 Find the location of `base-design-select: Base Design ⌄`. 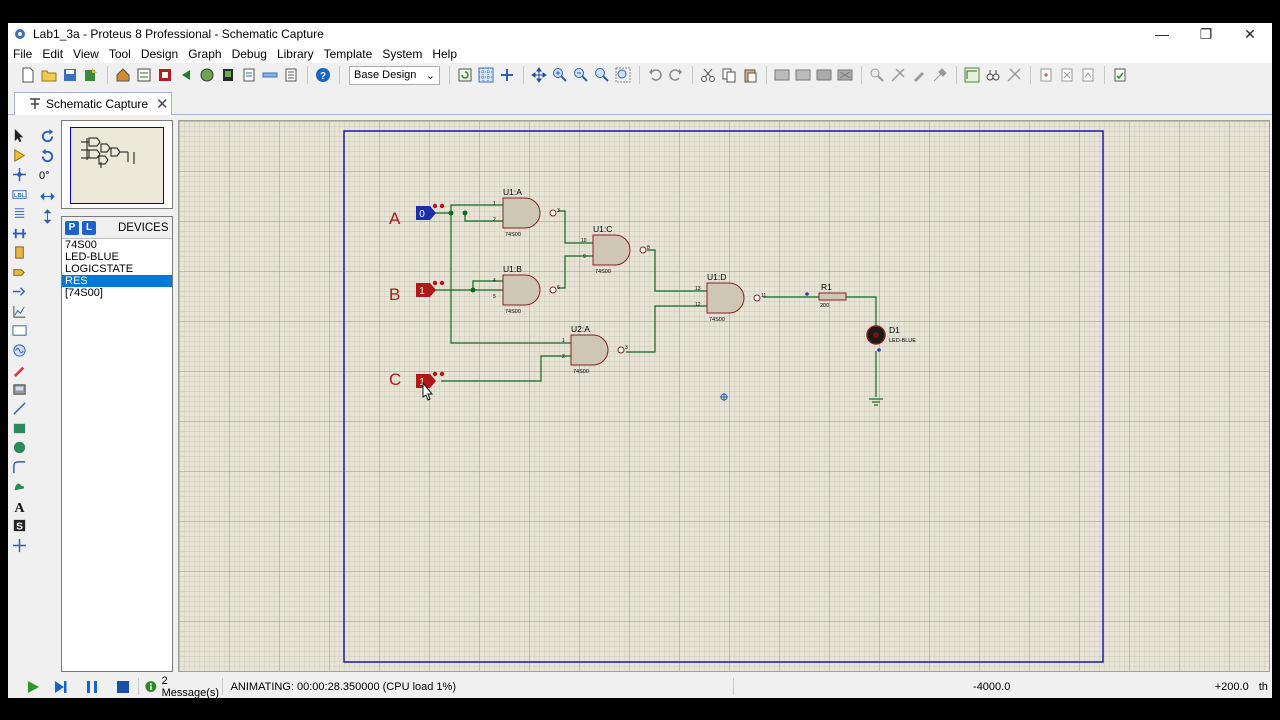

base-design-select: Base Design ⌄ is located at coordinates (394, 75).